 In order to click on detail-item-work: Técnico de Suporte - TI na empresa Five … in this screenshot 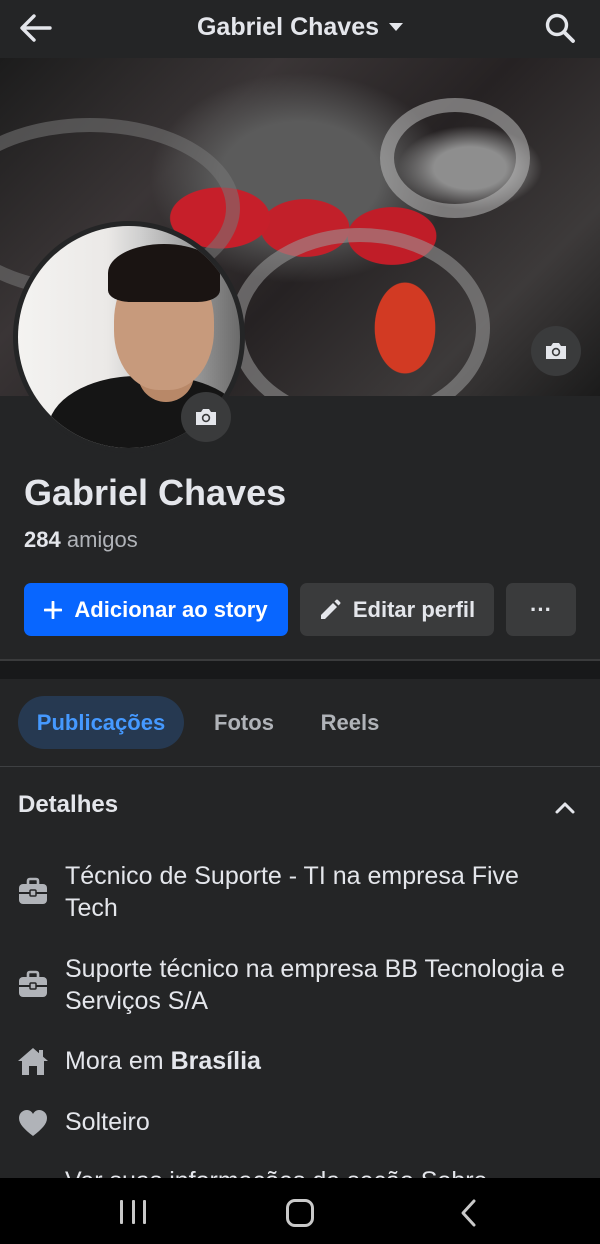, I will do `click(300, 895)`.